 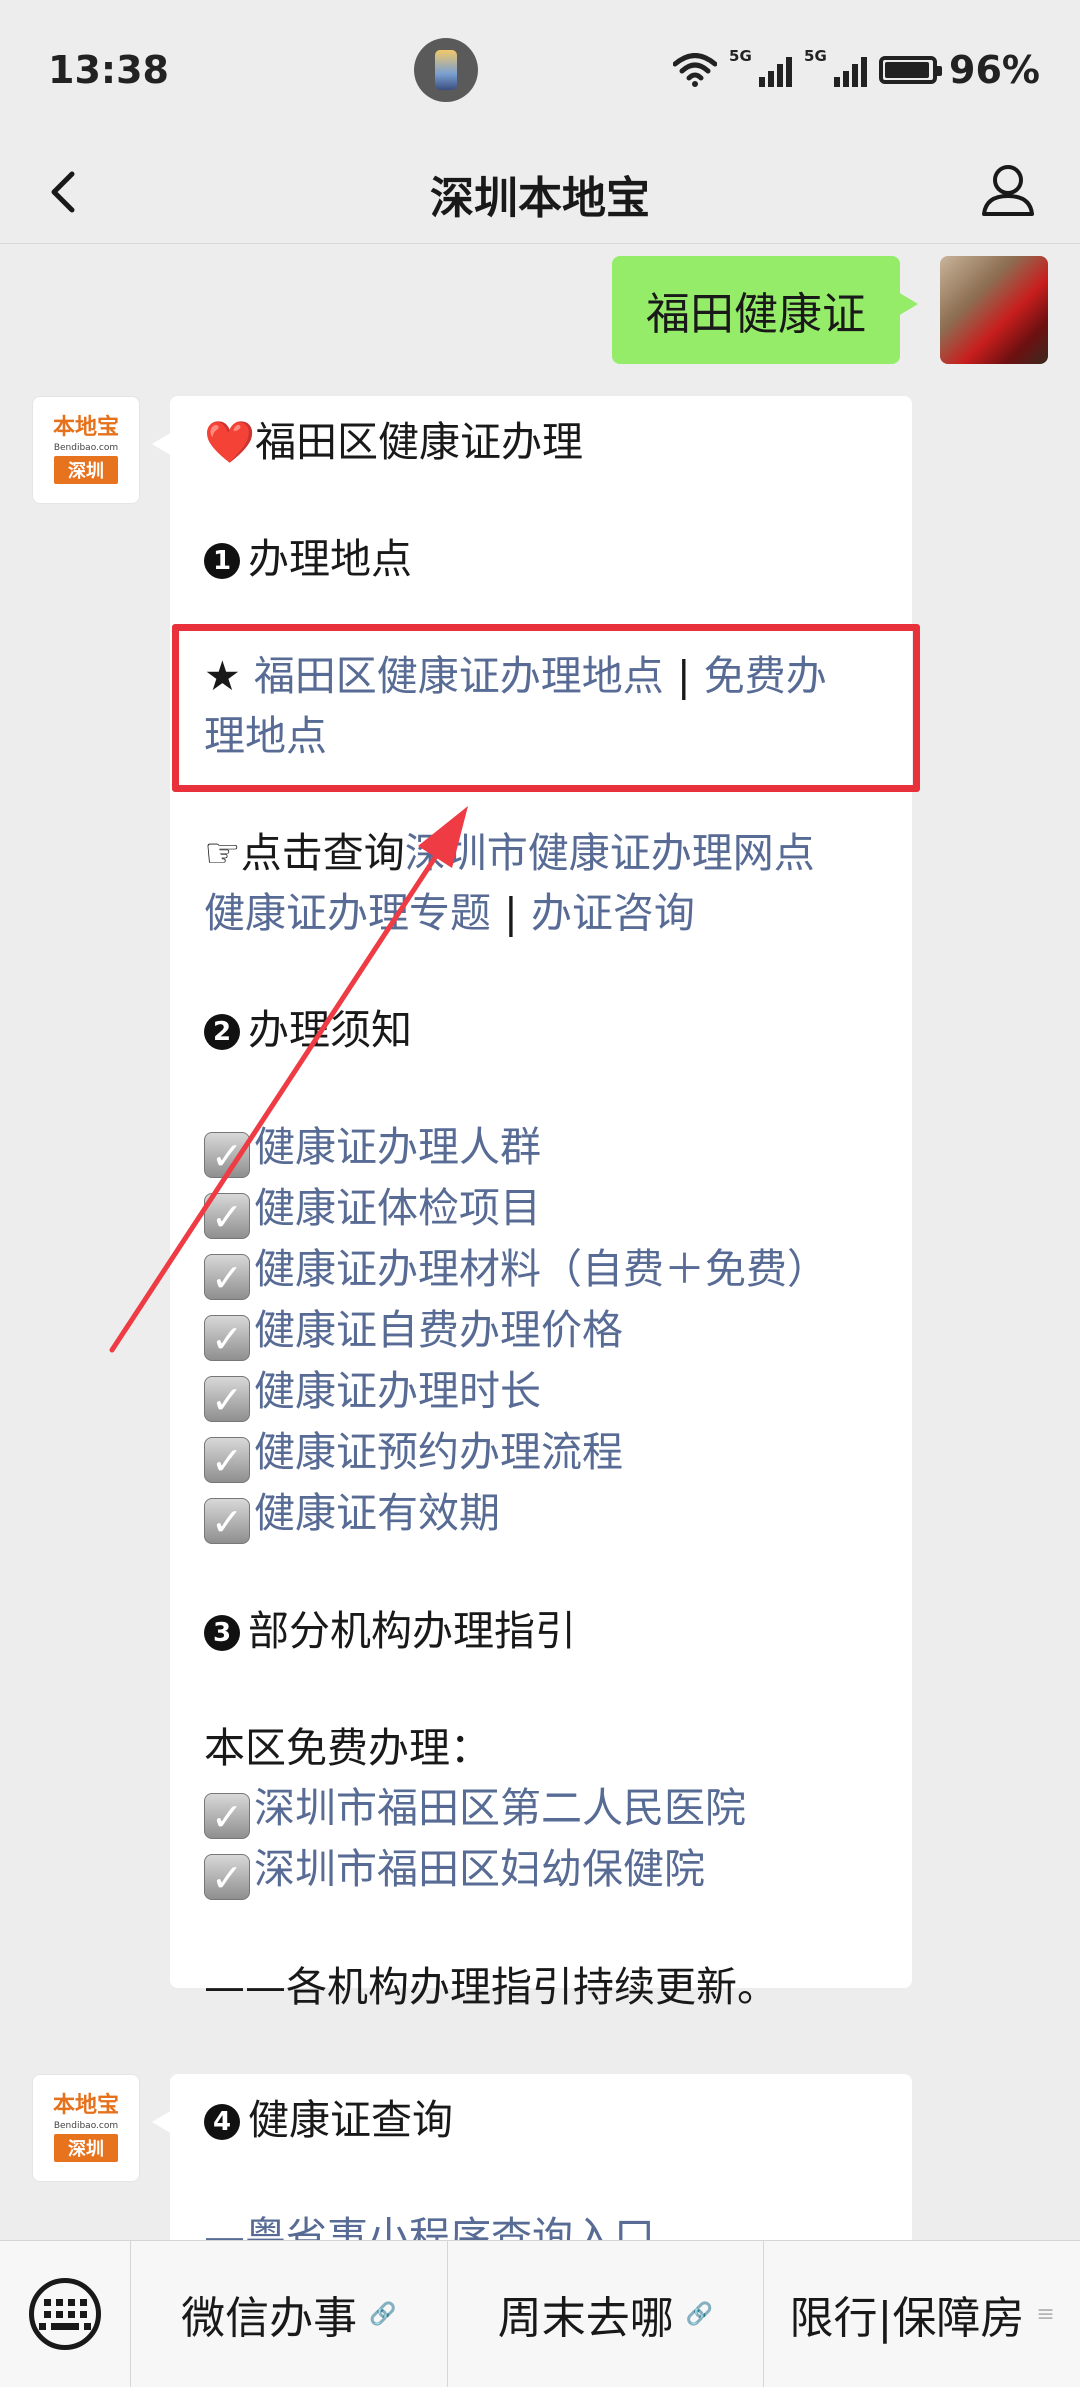 I want to click on menu-icon: ≡, so click(x=1045, y=2314).